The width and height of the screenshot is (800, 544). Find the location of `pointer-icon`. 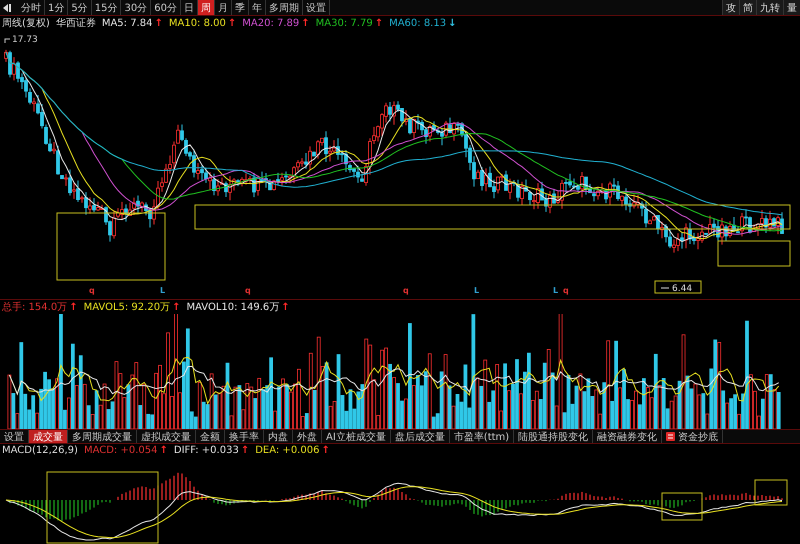

pointer-icon is located at coordinates (7, 41).